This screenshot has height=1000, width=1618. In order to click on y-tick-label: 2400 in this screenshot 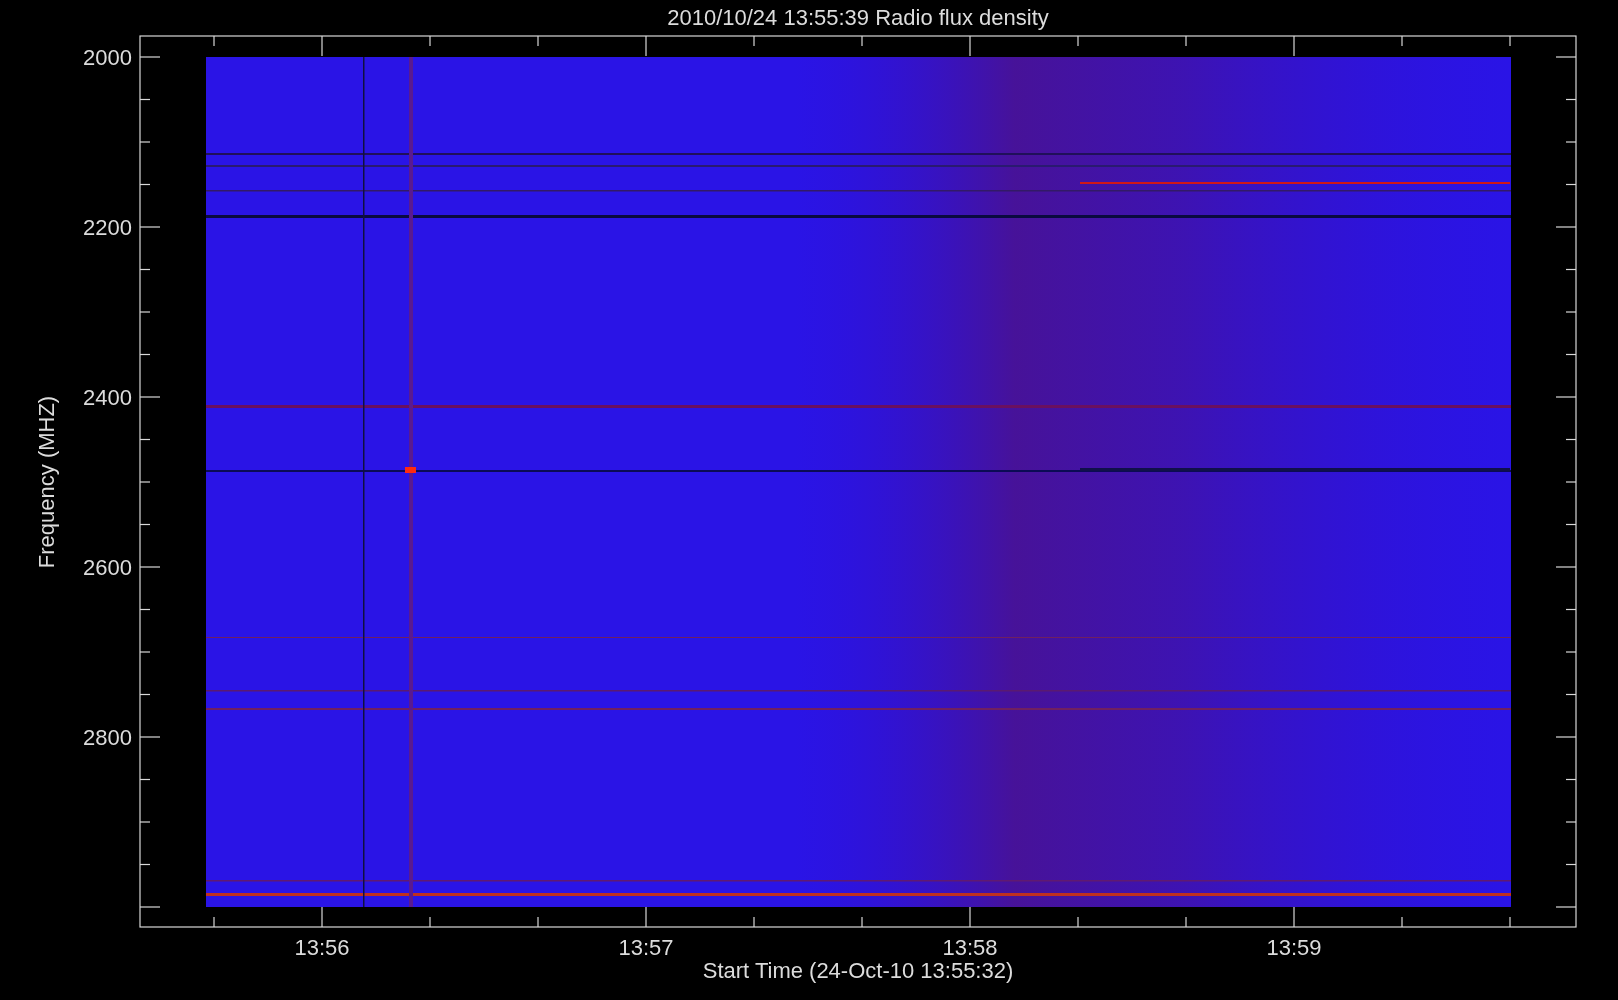, I will do `click(107, 397)`.